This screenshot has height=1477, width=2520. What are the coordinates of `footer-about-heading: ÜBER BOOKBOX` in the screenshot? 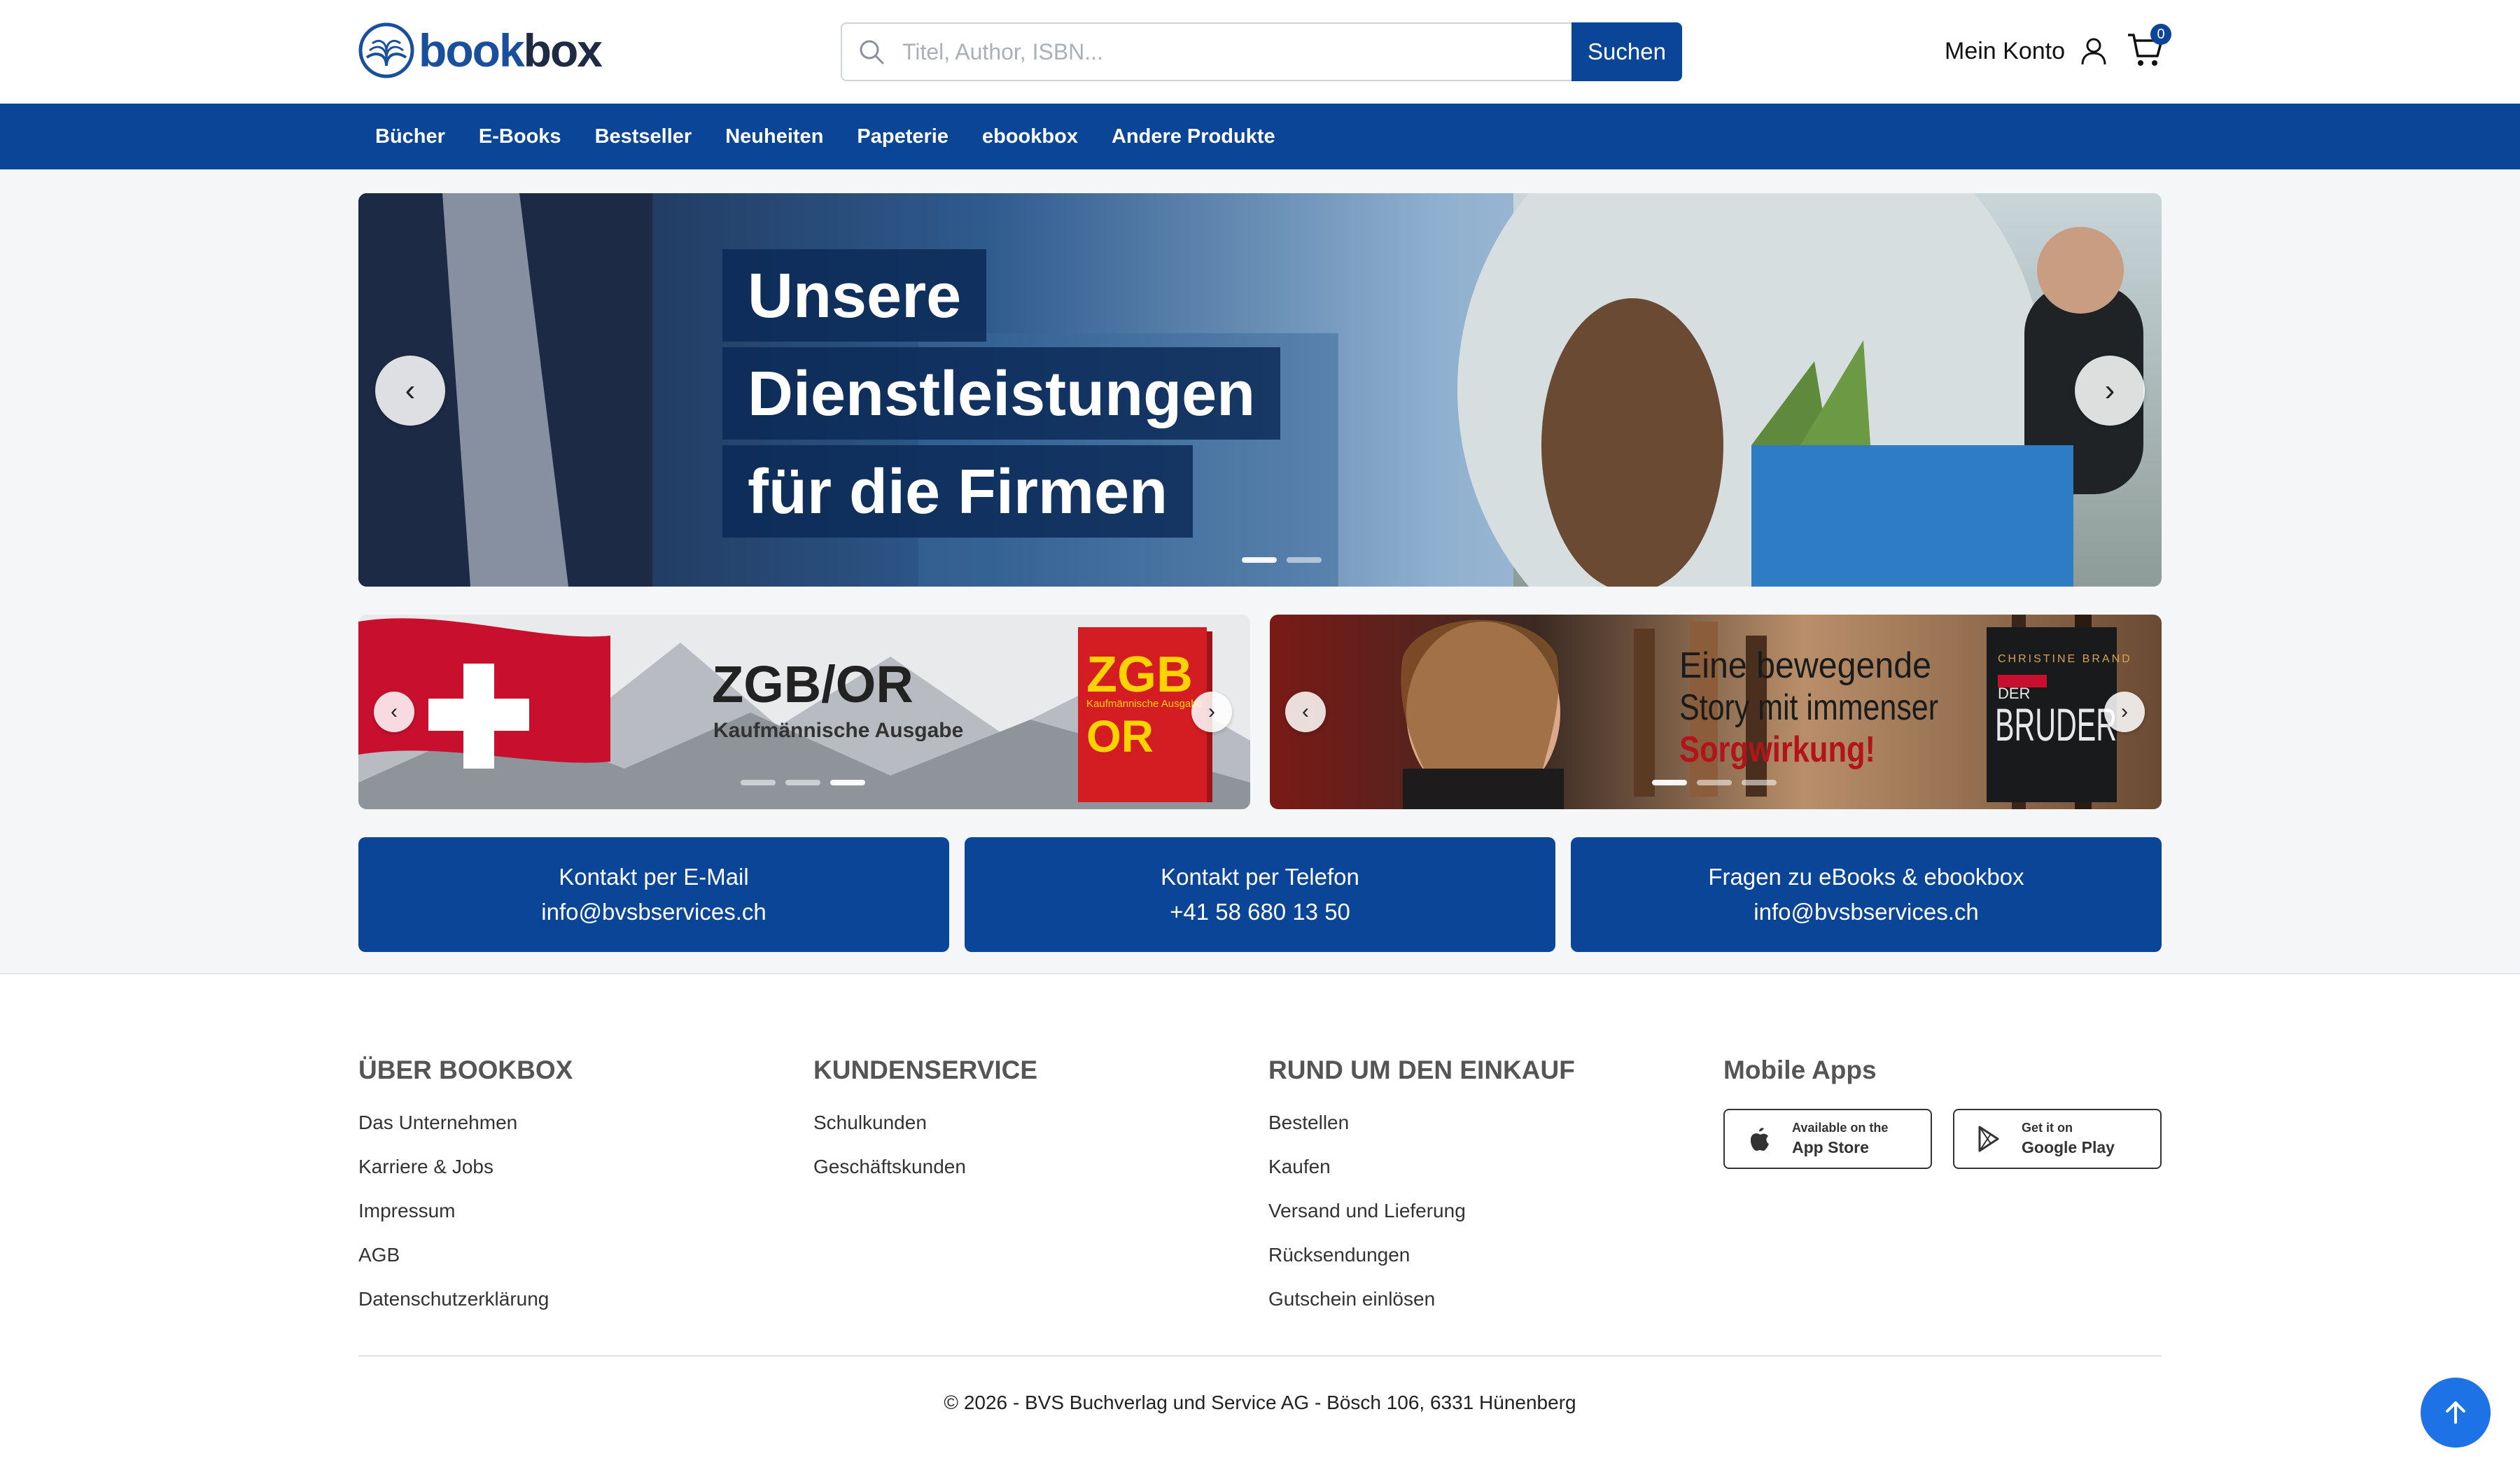 It's located at (465, 1070).